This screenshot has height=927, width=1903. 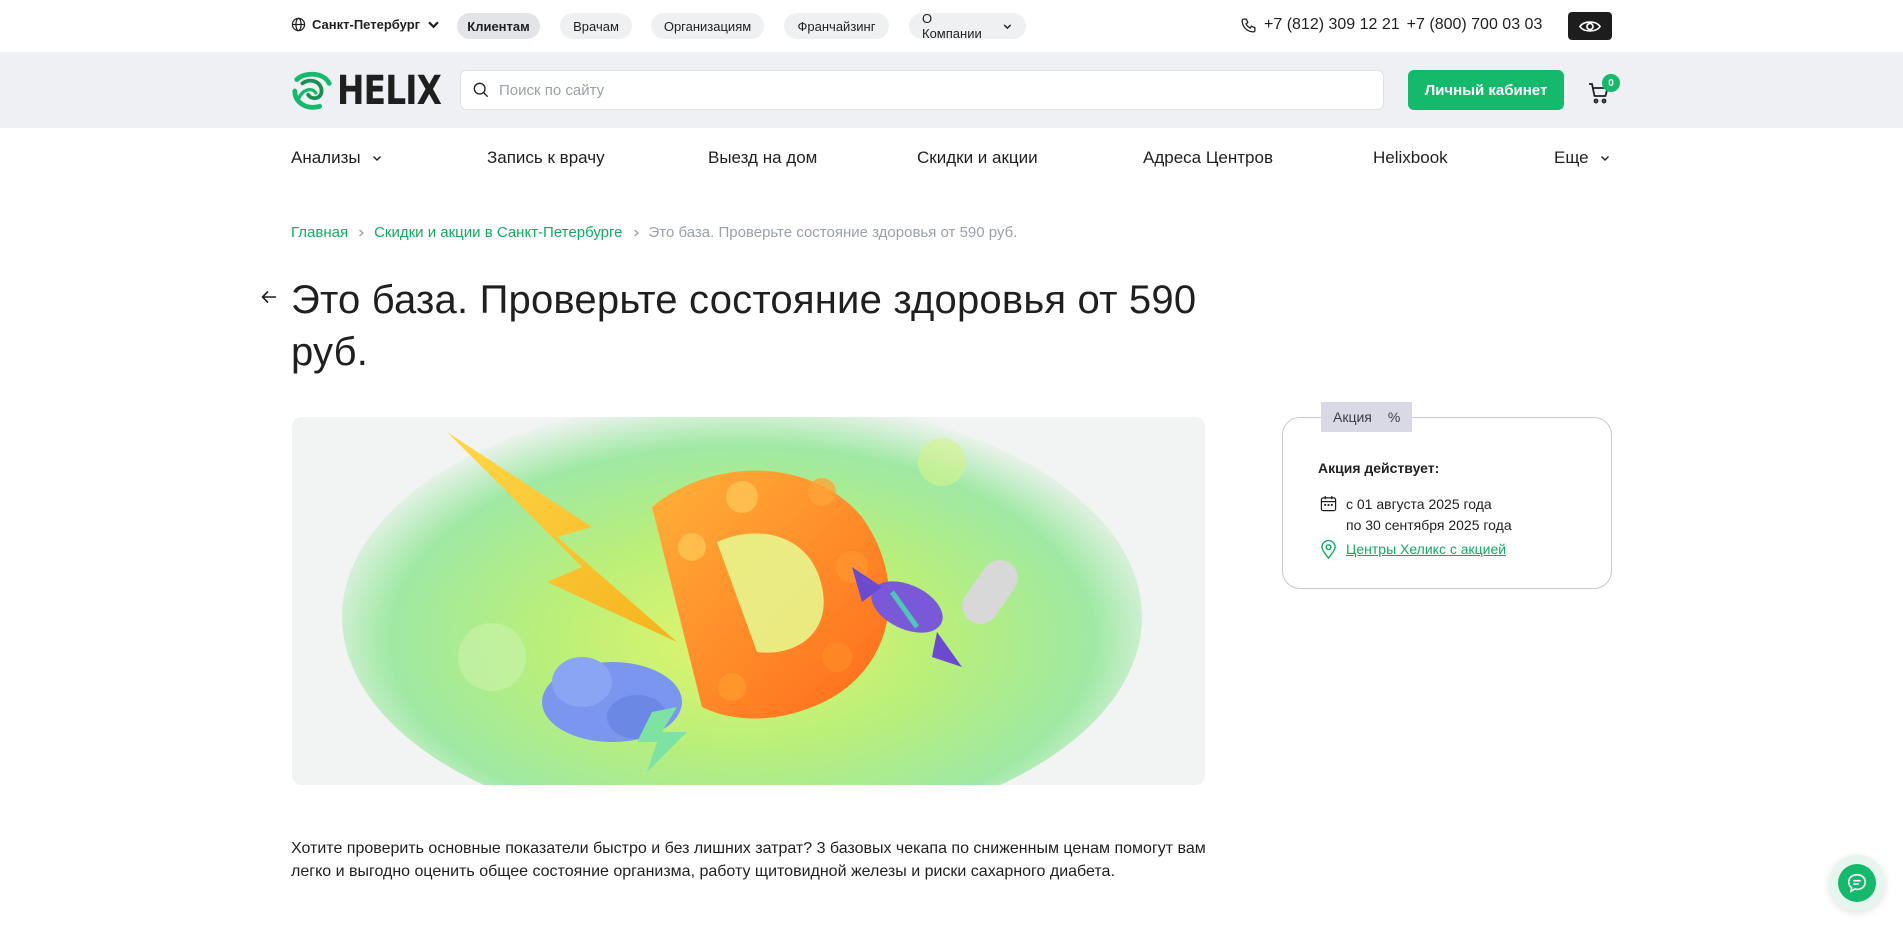 I want to click on city-selector: Санкт-Петербург, so click(x=366, y=24).